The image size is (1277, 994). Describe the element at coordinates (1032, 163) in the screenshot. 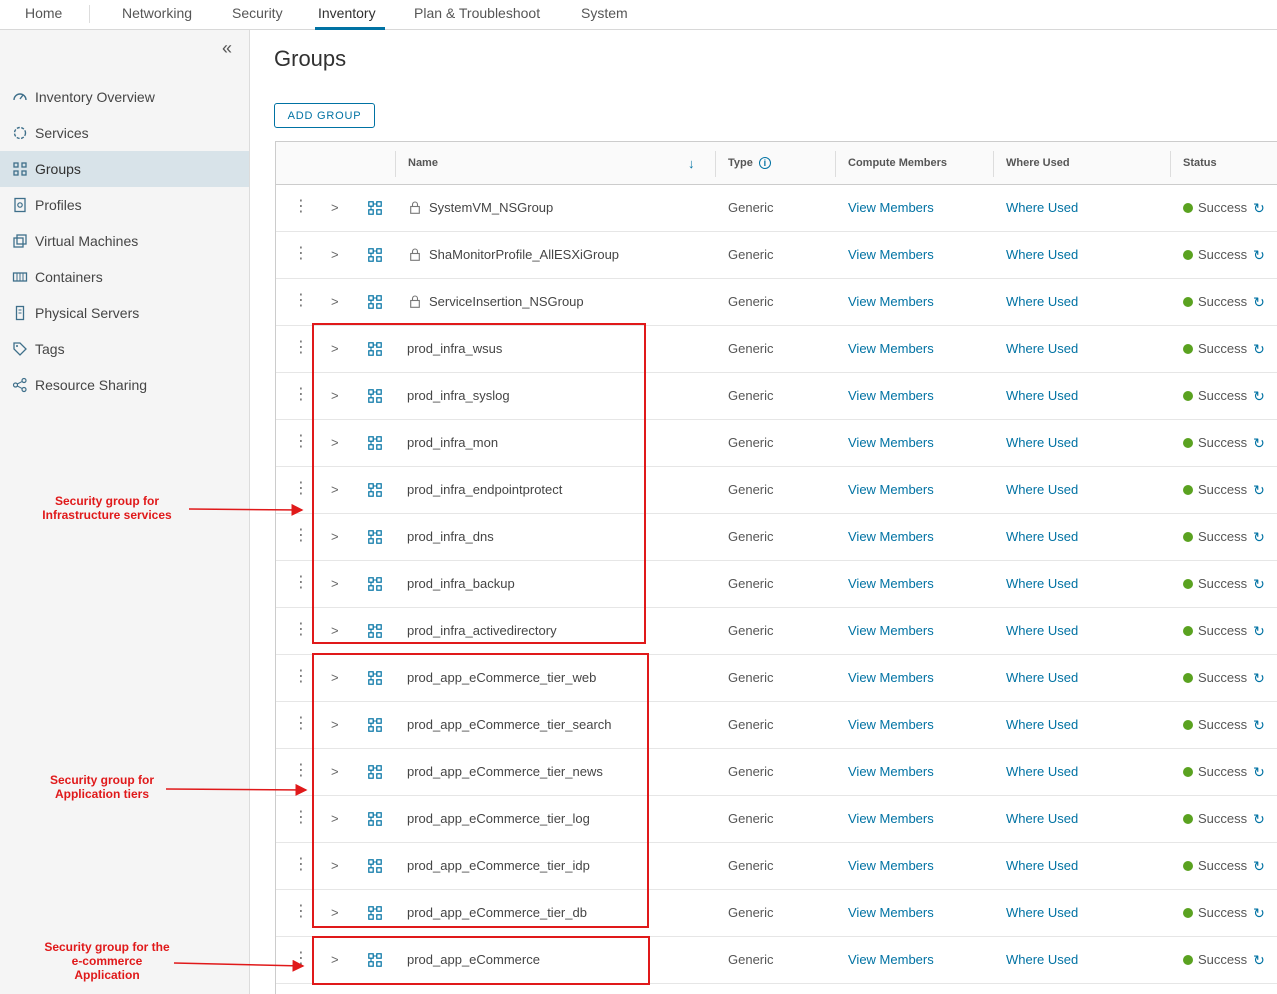

I see `column-header-where-used: Where Used` at that location.